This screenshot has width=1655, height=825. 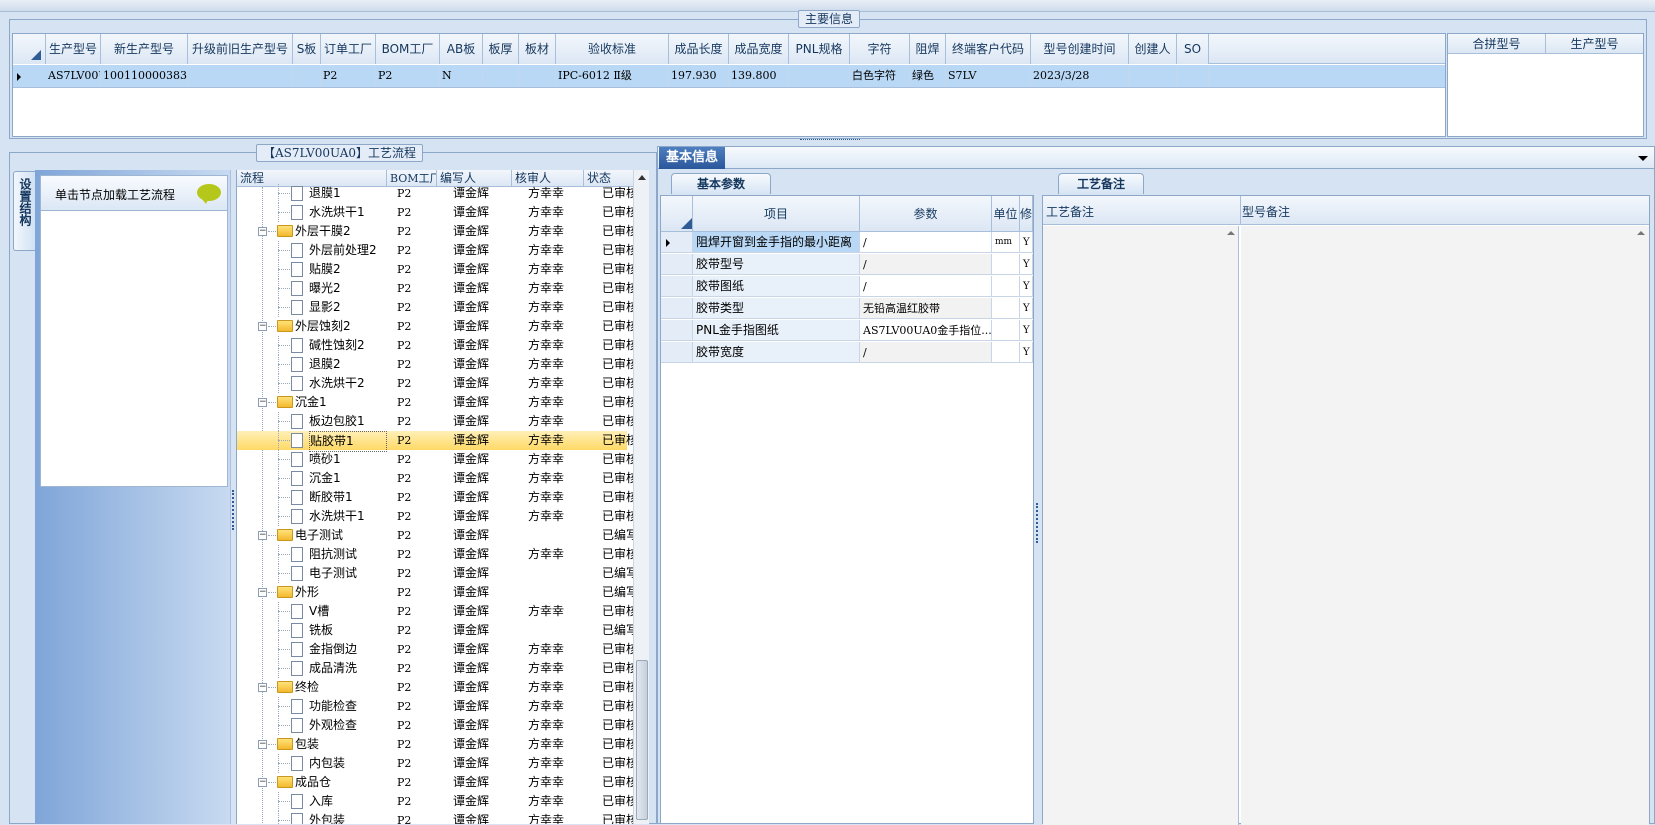 I want to click on tree-node-group: − 成品仓 P2 谭金辉 方幸幸 已审核, so click(x=435, y=782).